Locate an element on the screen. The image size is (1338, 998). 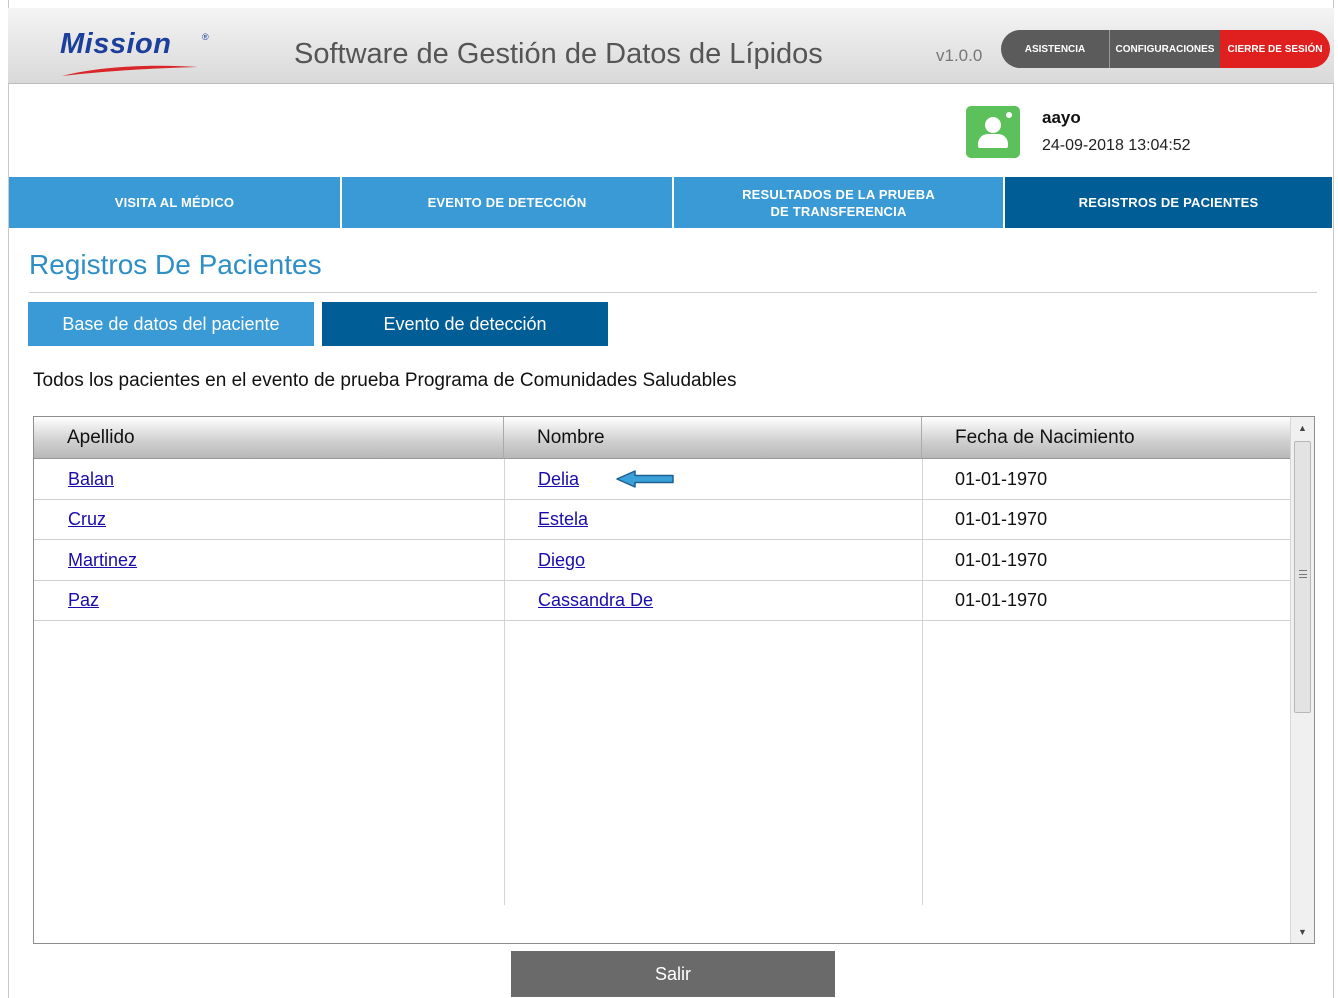
grip-icon is located at coordinates (1303, 574).